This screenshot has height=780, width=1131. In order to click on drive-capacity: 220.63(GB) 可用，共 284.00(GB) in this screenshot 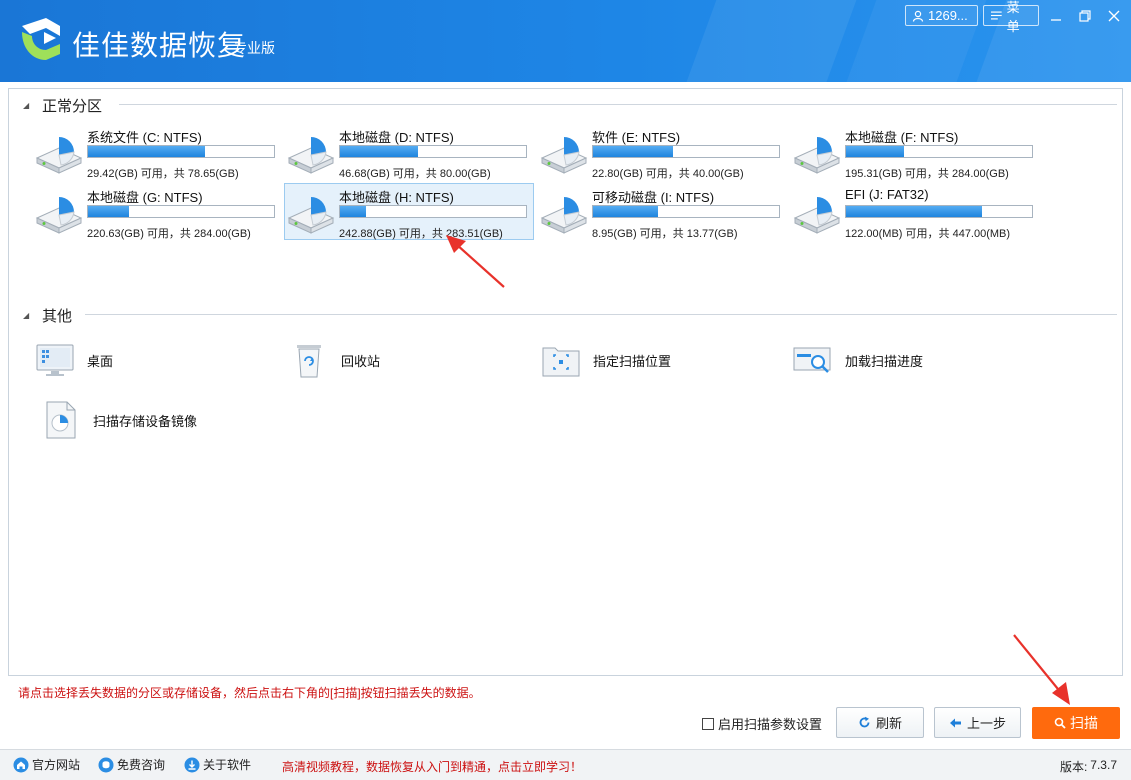, I will do `click(169, 234)`.